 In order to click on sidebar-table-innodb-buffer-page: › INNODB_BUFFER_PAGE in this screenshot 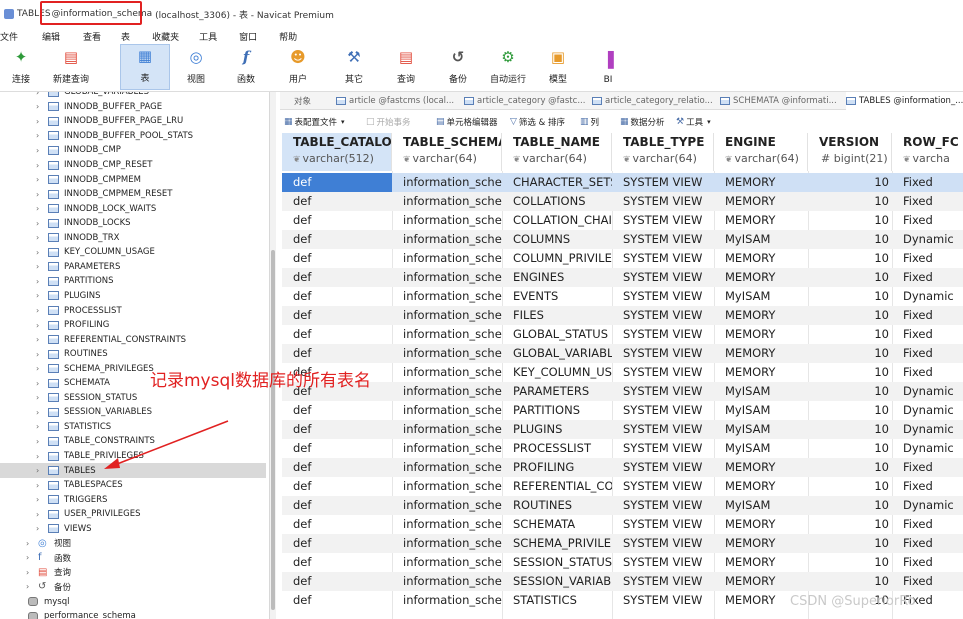, I will do `click(133, 107)`.